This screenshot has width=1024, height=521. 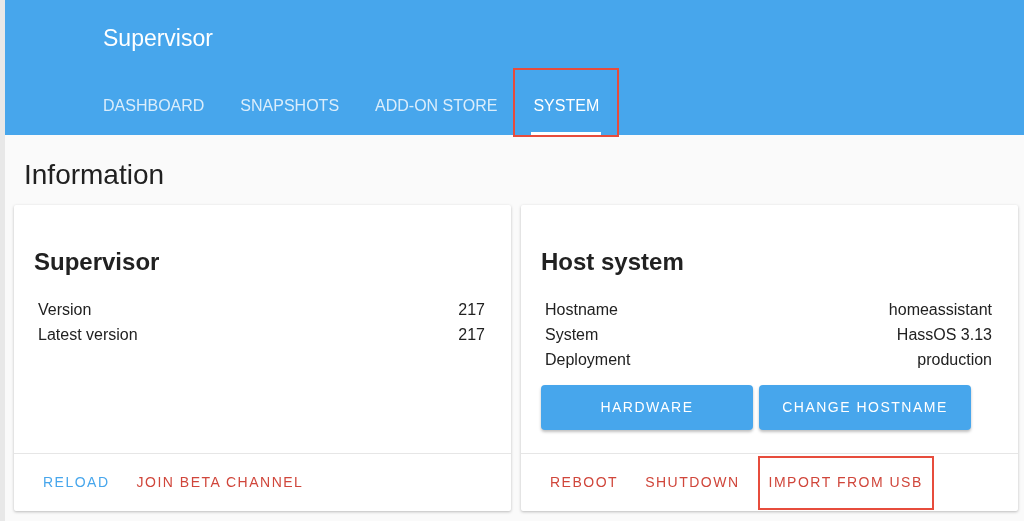 What do you see at coordinates (954, 360) in the screenshot?
I see `row-value: production` at bounding box center [954, 360].